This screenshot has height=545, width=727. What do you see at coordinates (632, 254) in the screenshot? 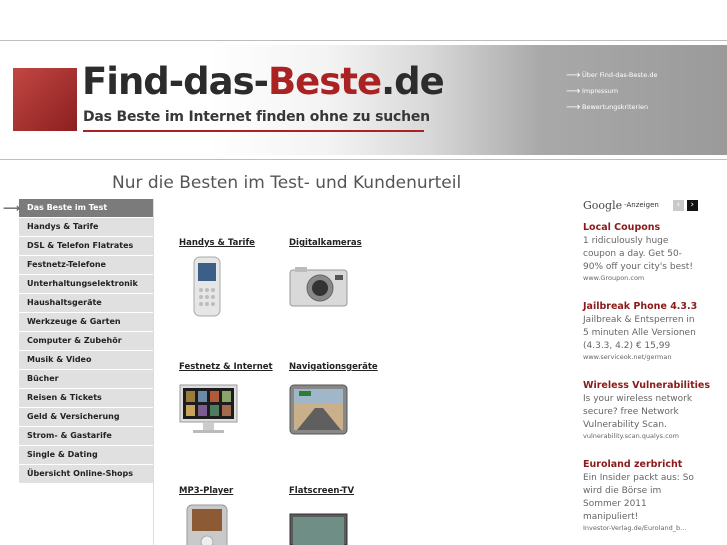
I see `ad-line: coupon a day. Get 50-` at bounding box center [632, 254].